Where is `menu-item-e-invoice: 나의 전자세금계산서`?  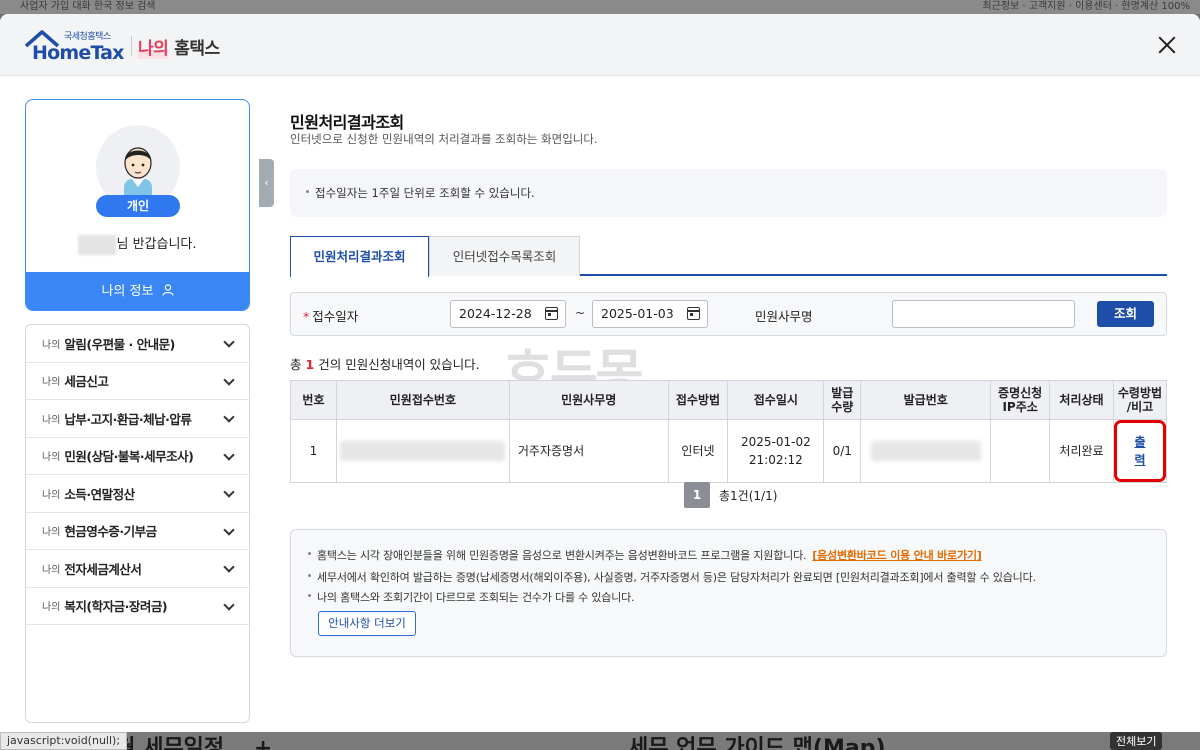
menu-item-e-invoice: 나의 전자세금계산서 is located at coordinates (137, 569).